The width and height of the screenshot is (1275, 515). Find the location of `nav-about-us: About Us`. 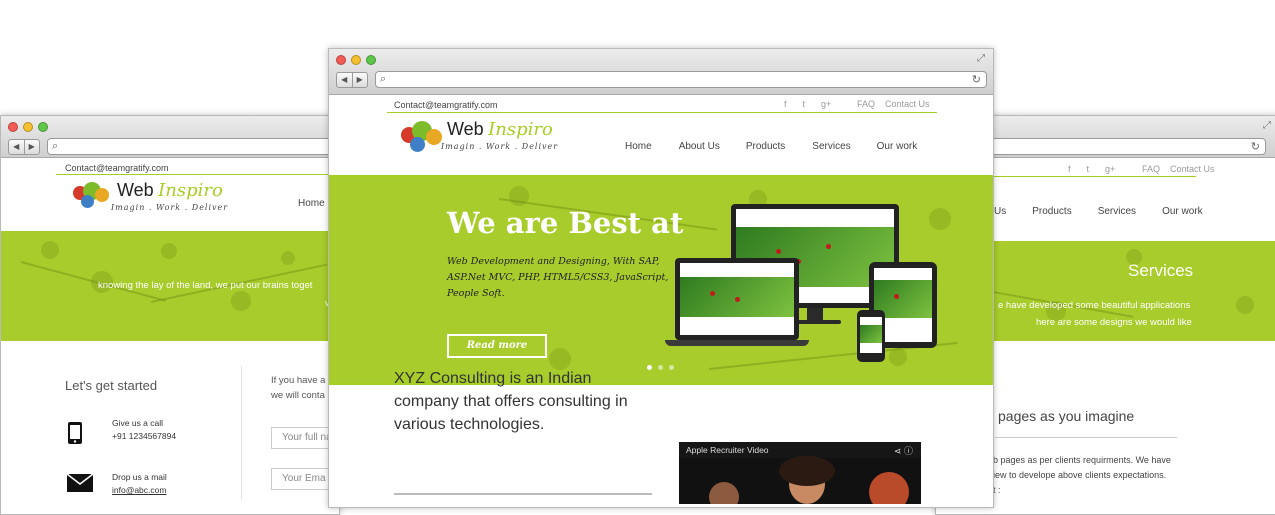

nav-about-us: About Us is located at coordinates (699, 146).